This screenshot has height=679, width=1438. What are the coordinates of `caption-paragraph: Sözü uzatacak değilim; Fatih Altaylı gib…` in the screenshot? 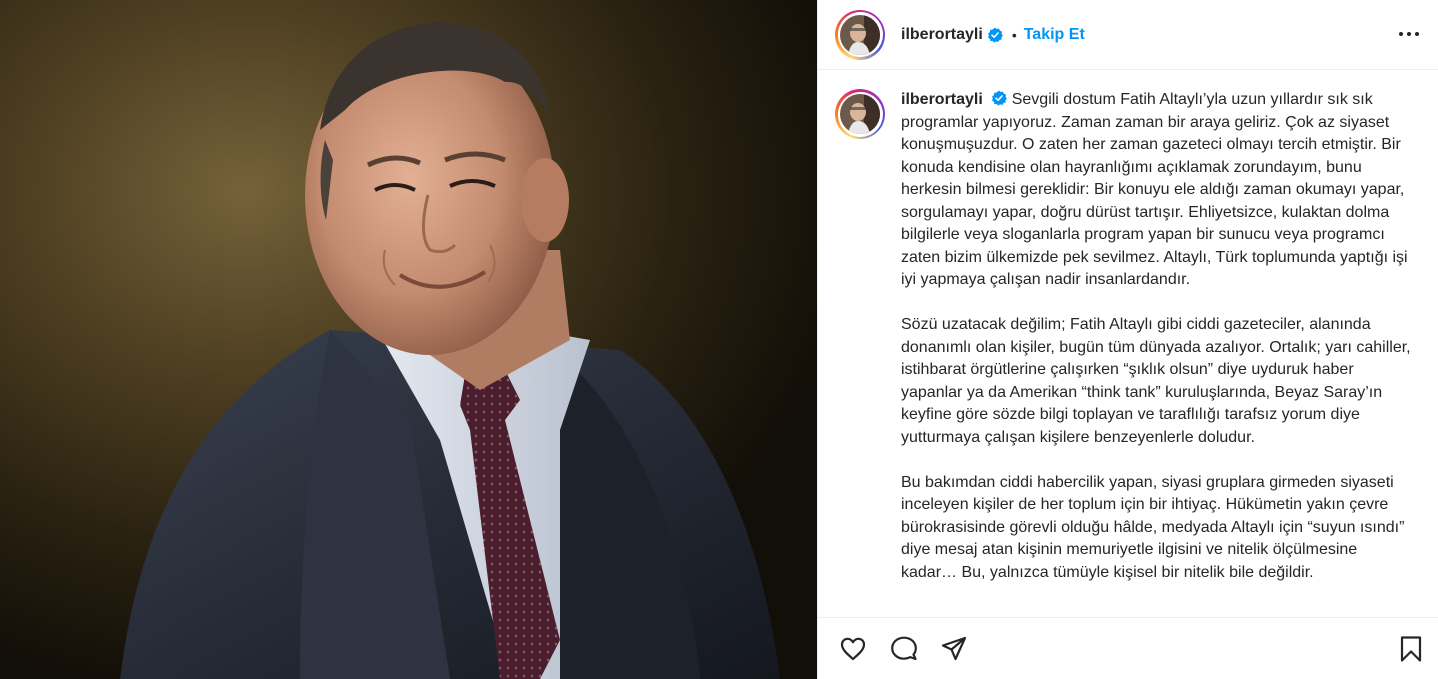 It's located at (1156, 381).